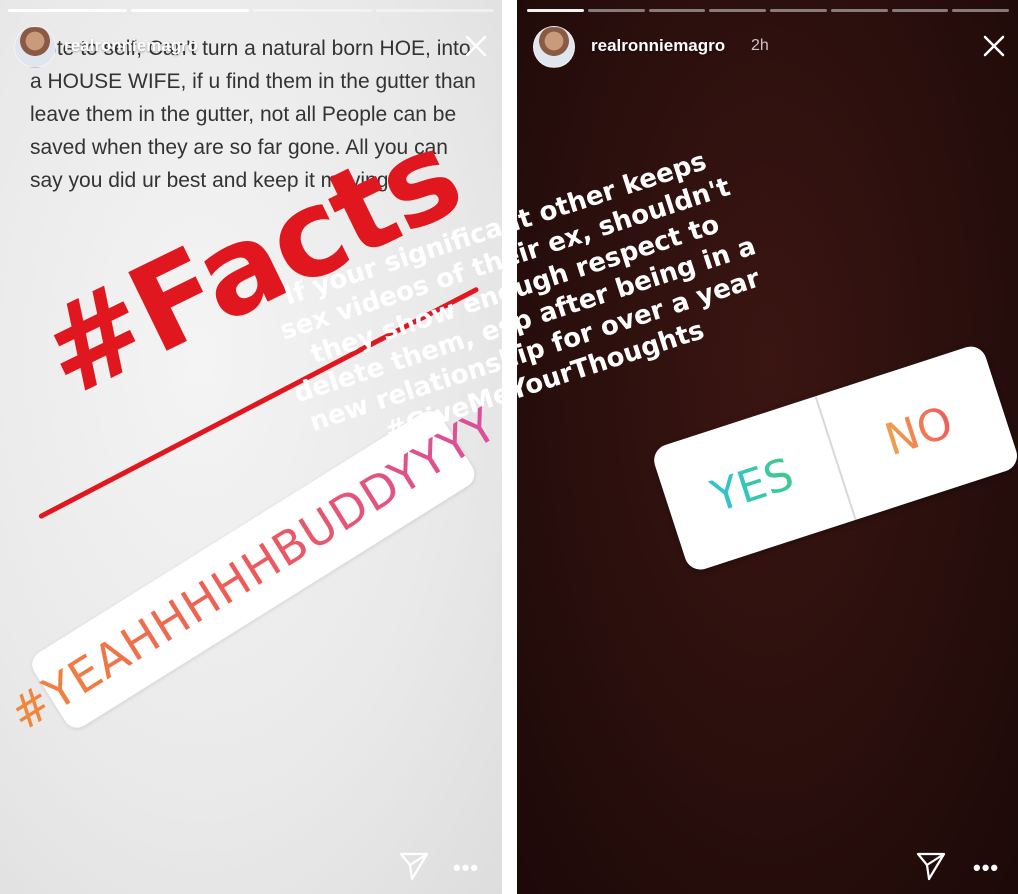  I want to click on poll-yes-label: YES, so click(752, 485).